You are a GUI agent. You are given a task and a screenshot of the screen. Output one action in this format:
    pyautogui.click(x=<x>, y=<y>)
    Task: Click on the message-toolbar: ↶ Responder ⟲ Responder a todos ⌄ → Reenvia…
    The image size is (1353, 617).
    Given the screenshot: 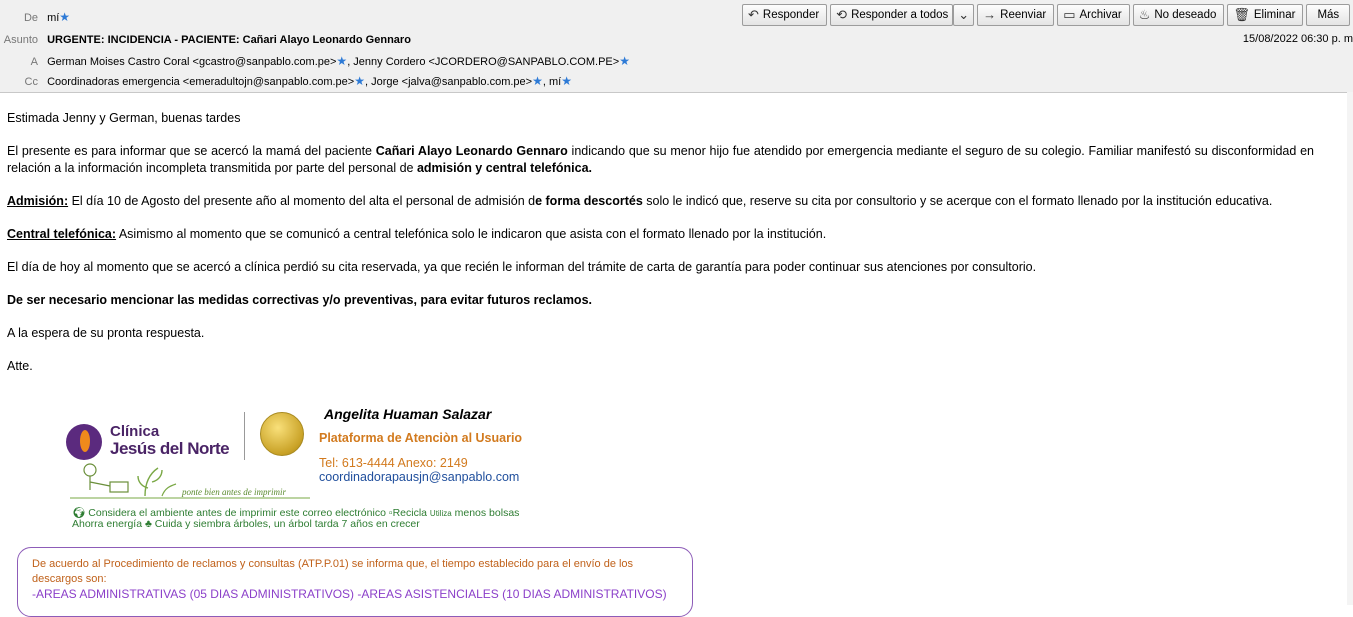 What is the action you would take?
    pyautogui.click(x=1046, y=15)
    